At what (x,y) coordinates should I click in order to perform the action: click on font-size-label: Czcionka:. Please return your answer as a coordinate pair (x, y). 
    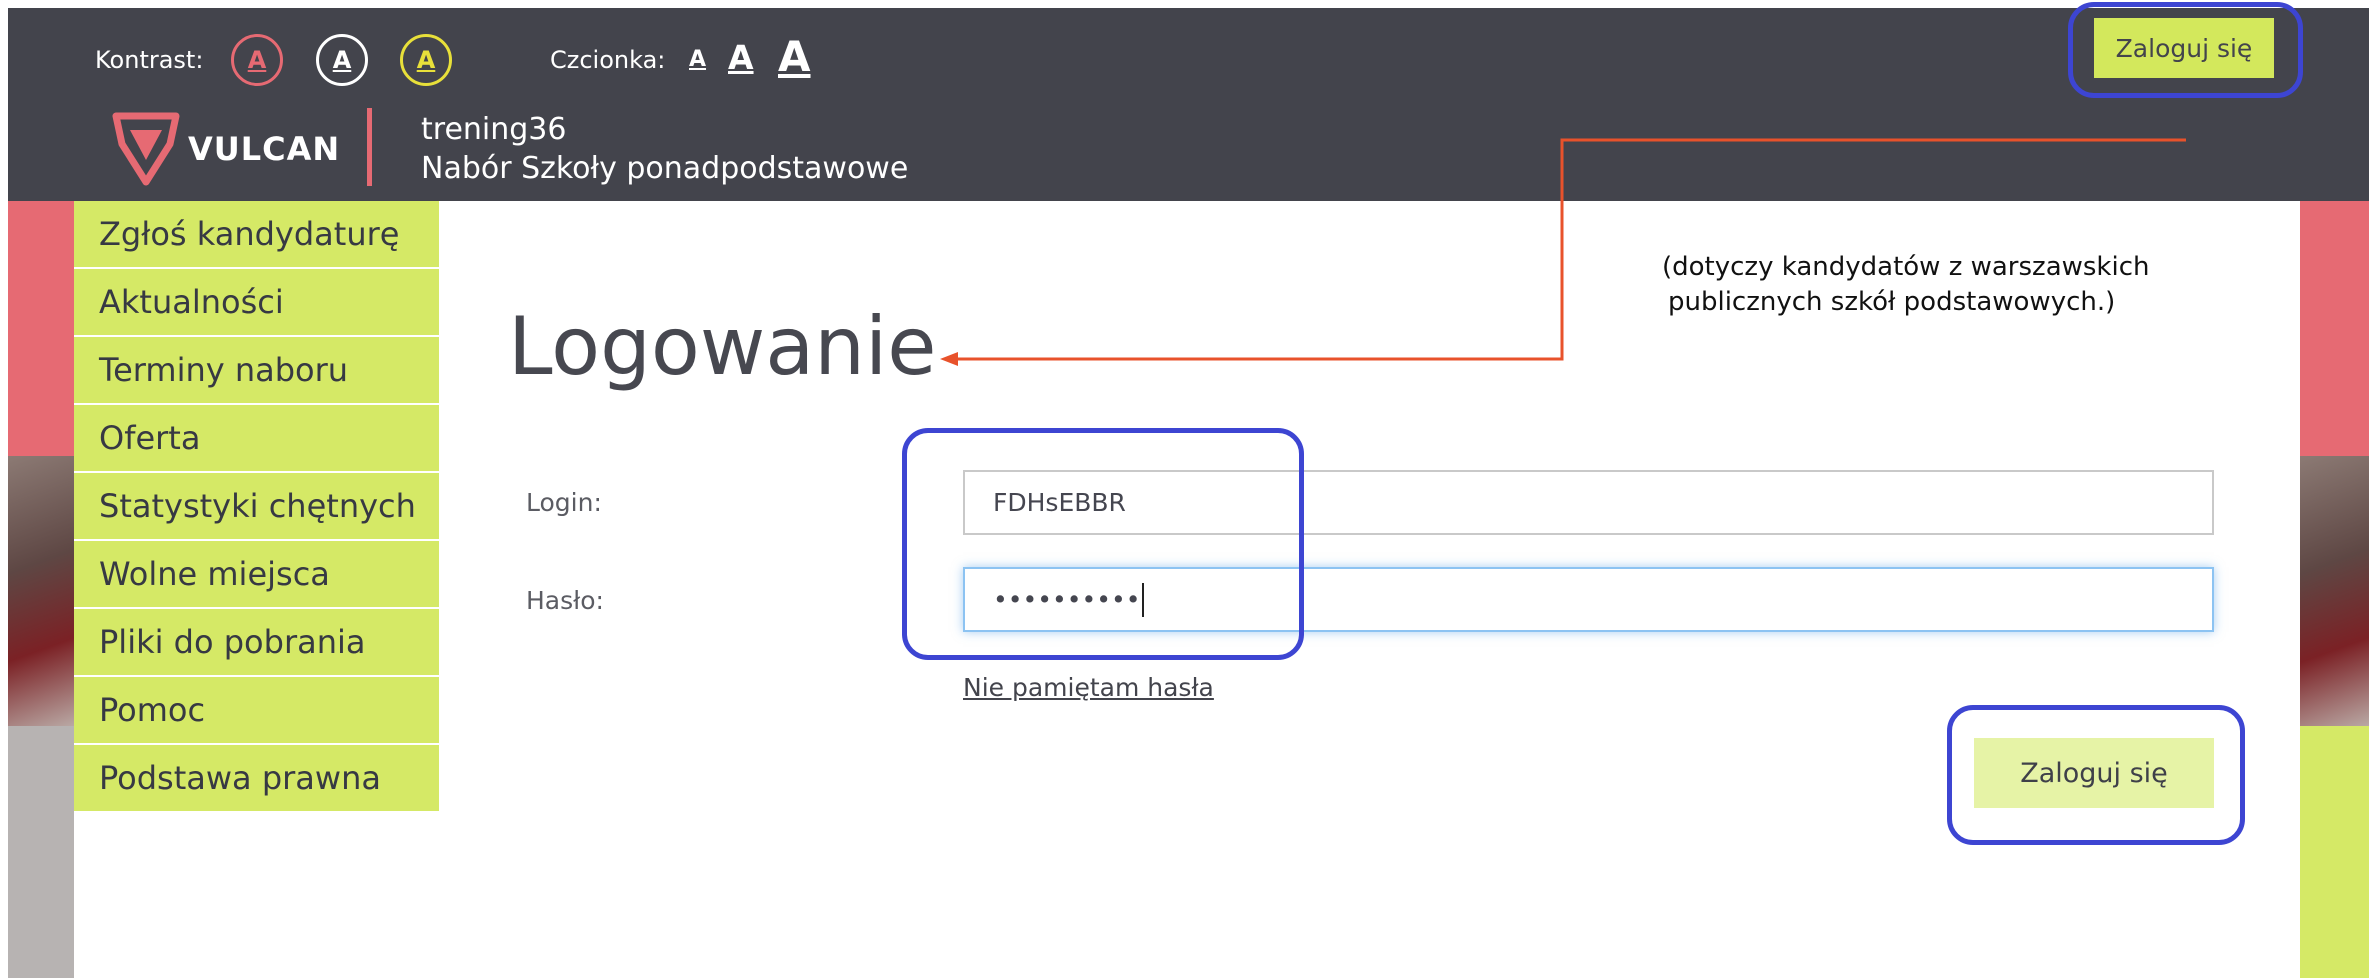
    Looking at the image, I should click on (608, 60).